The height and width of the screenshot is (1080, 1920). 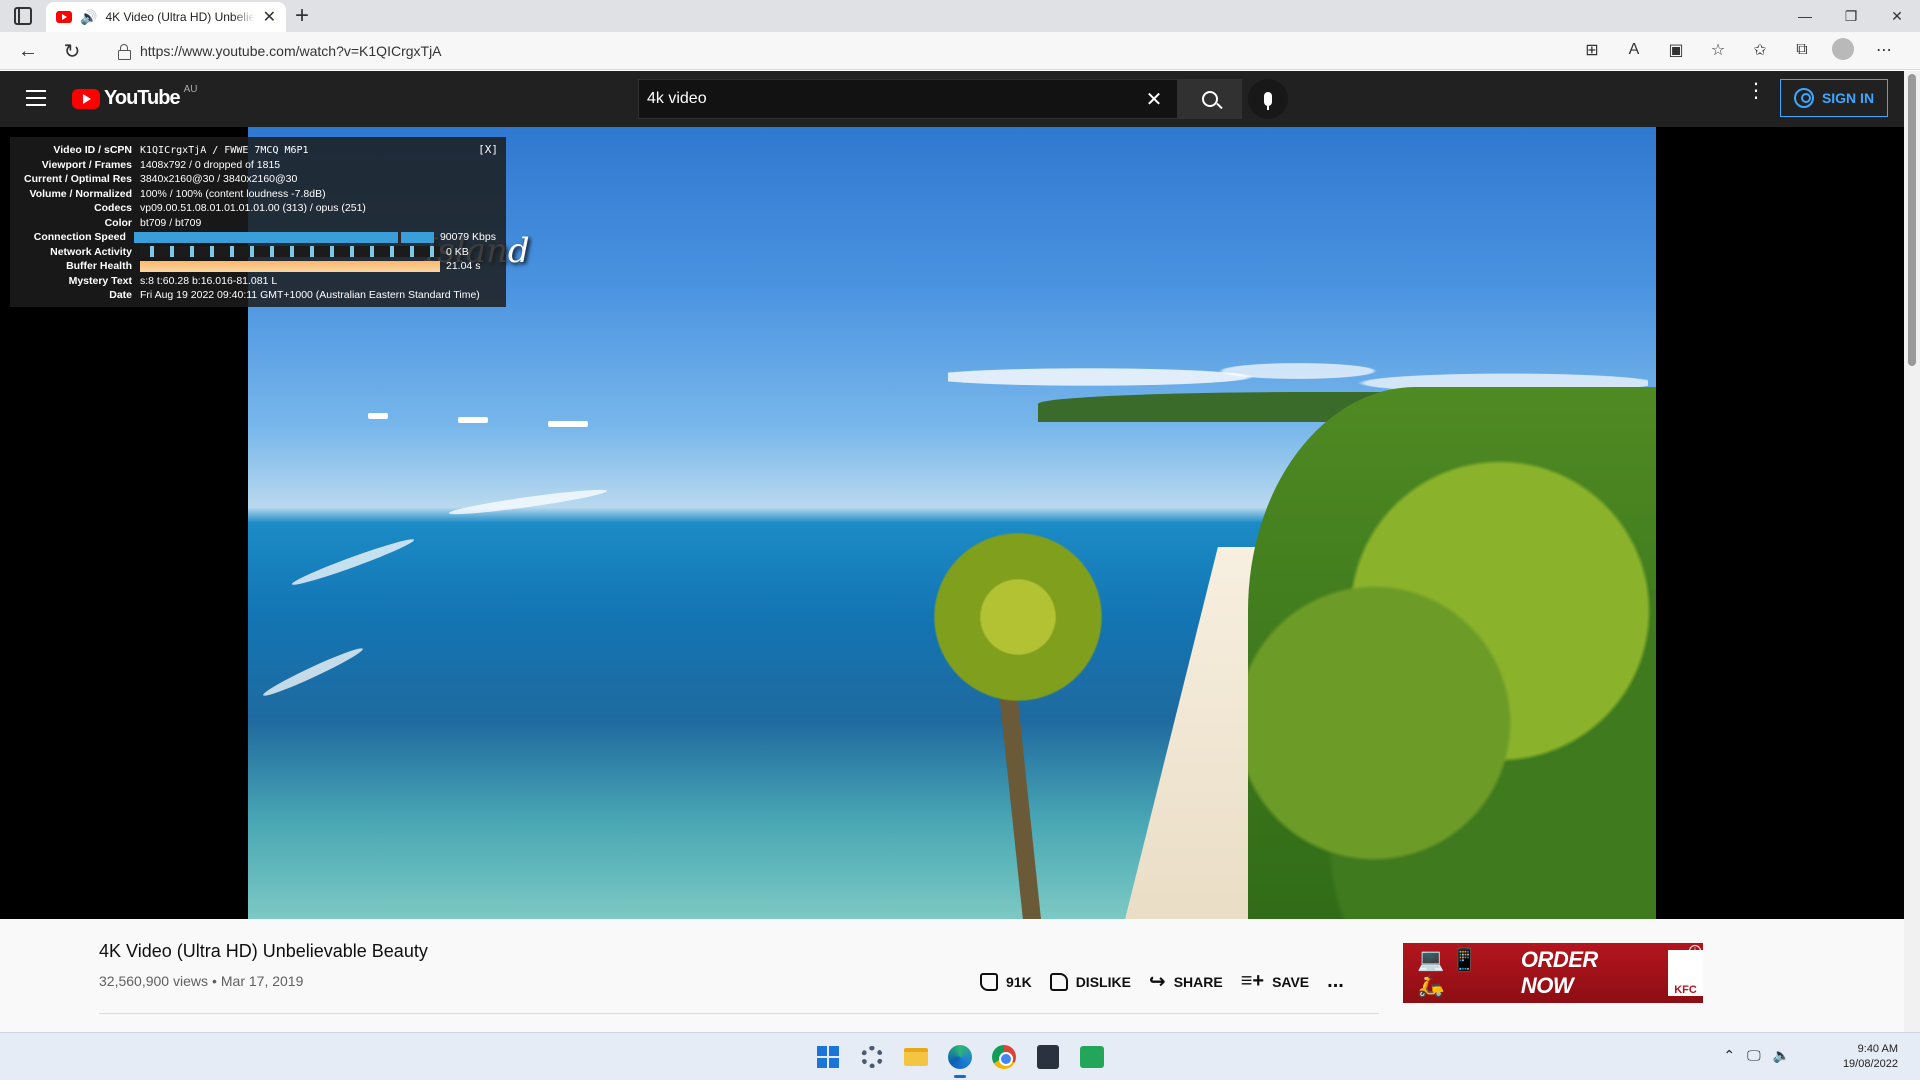 I want to click on youtube-wordmark: YouTube, so click(x=142, y=98).